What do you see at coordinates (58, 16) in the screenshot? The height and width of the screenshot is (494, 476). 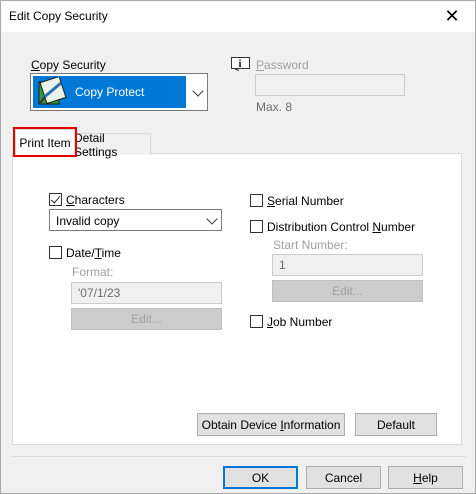 I see `window-title: Edit Copy Security` at bounding box center [58, 16].